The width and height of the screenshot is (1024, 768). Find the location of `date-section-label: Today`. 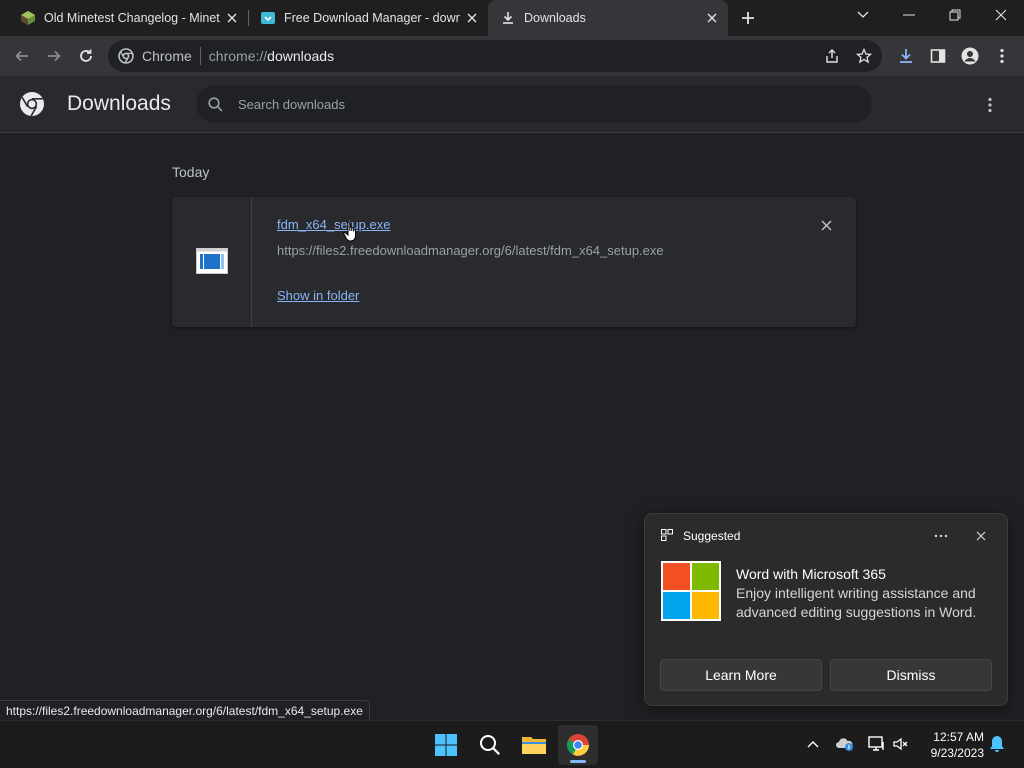

date-section-label: Today is located at coordinates (191, 172).